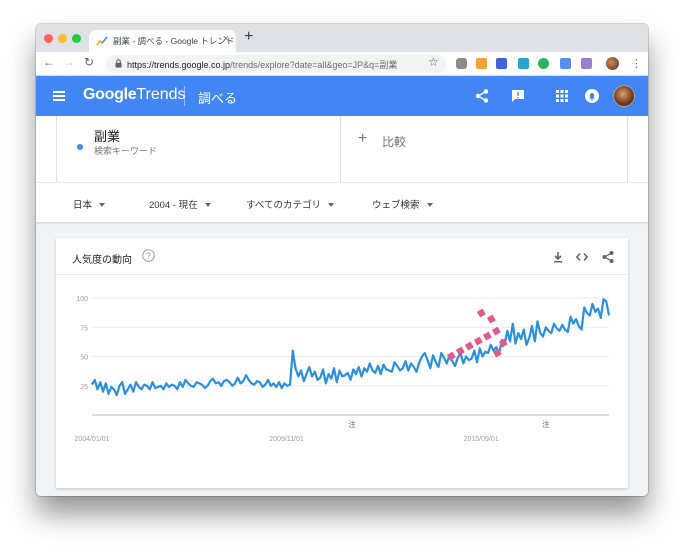  Describe the element at coordinates (485, 149) in the screenshot. I see `compare-box: + 比較` at that location.